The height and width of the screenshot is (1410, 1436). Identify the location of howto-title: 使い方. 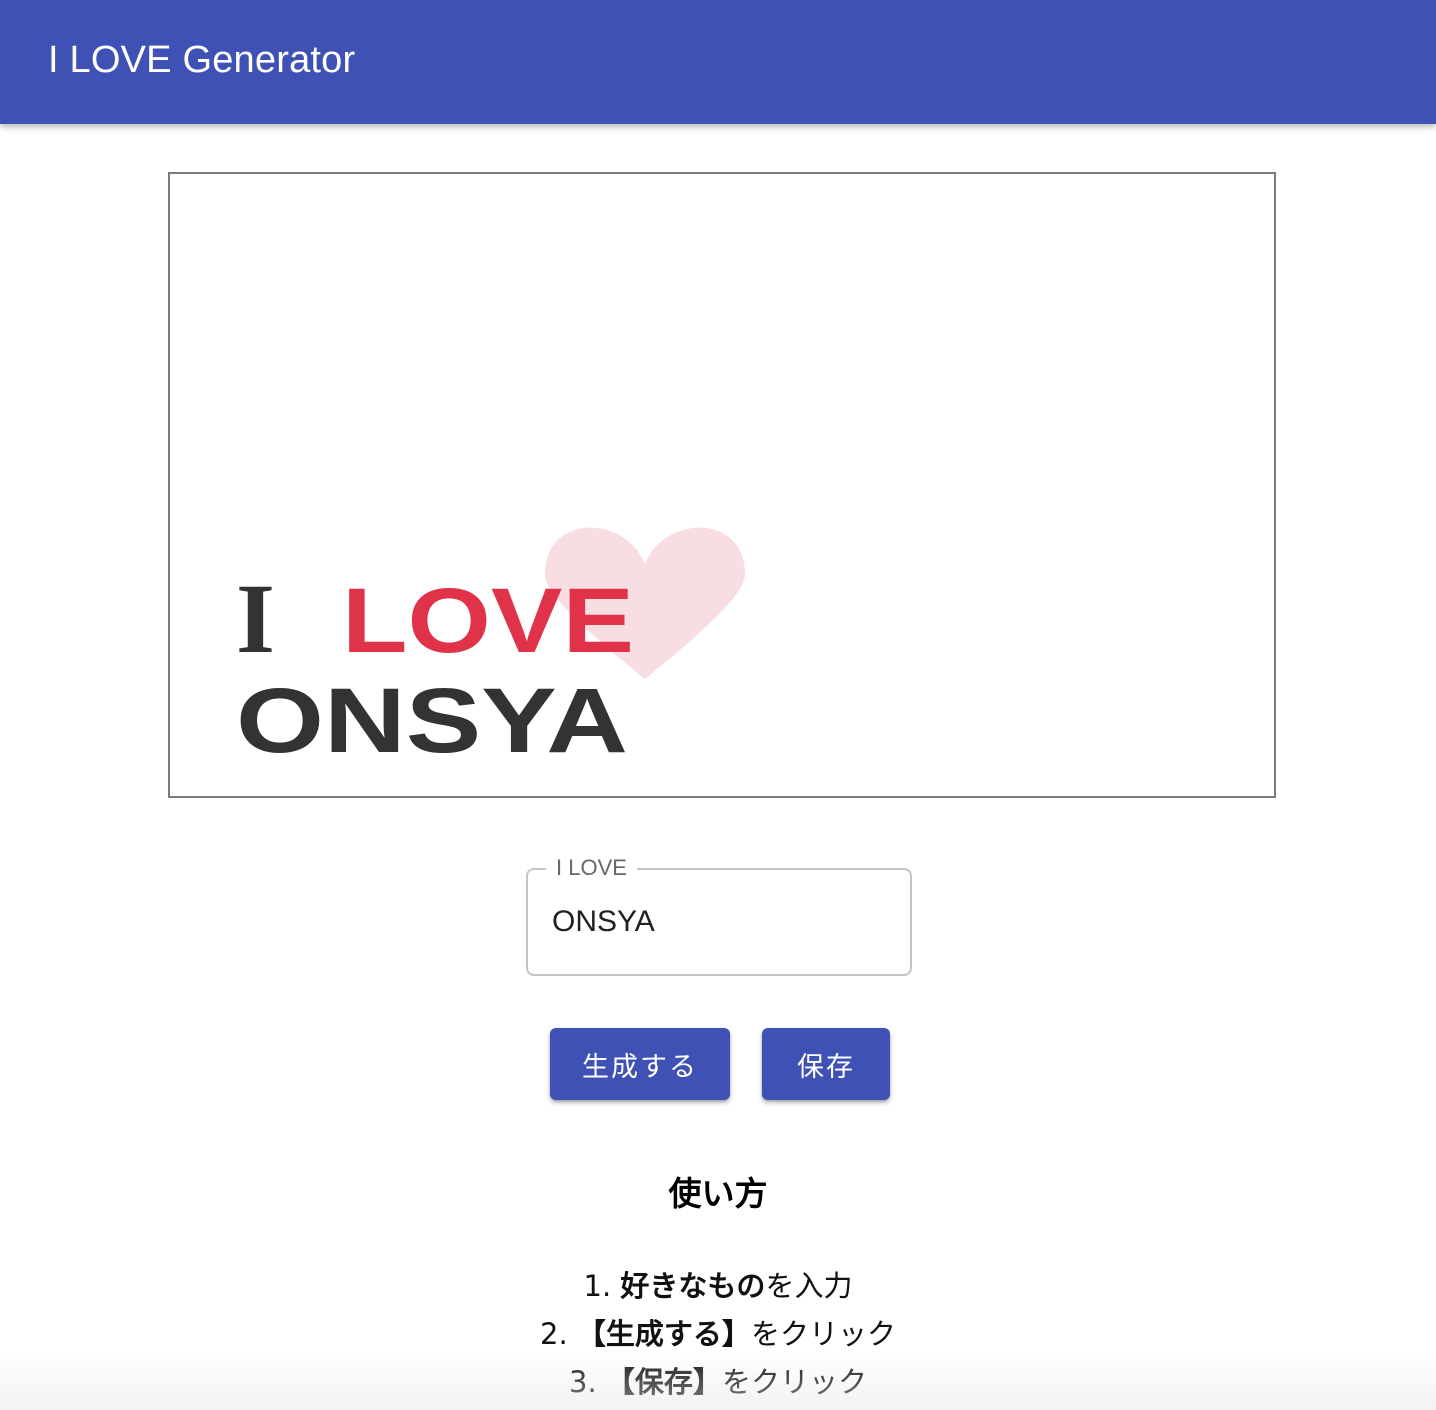
(718, 1193).